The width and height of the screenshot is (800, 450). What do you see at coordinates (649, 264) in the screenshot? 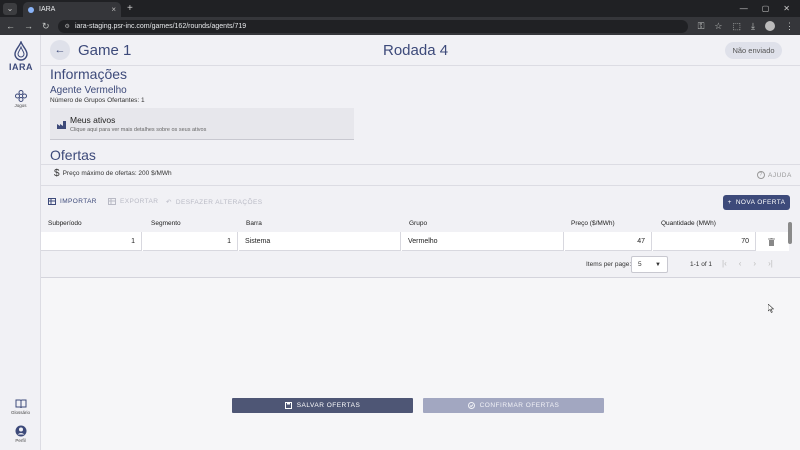
I see `items-per-page-select: 5 ▼` at bounding box center [649, 264].